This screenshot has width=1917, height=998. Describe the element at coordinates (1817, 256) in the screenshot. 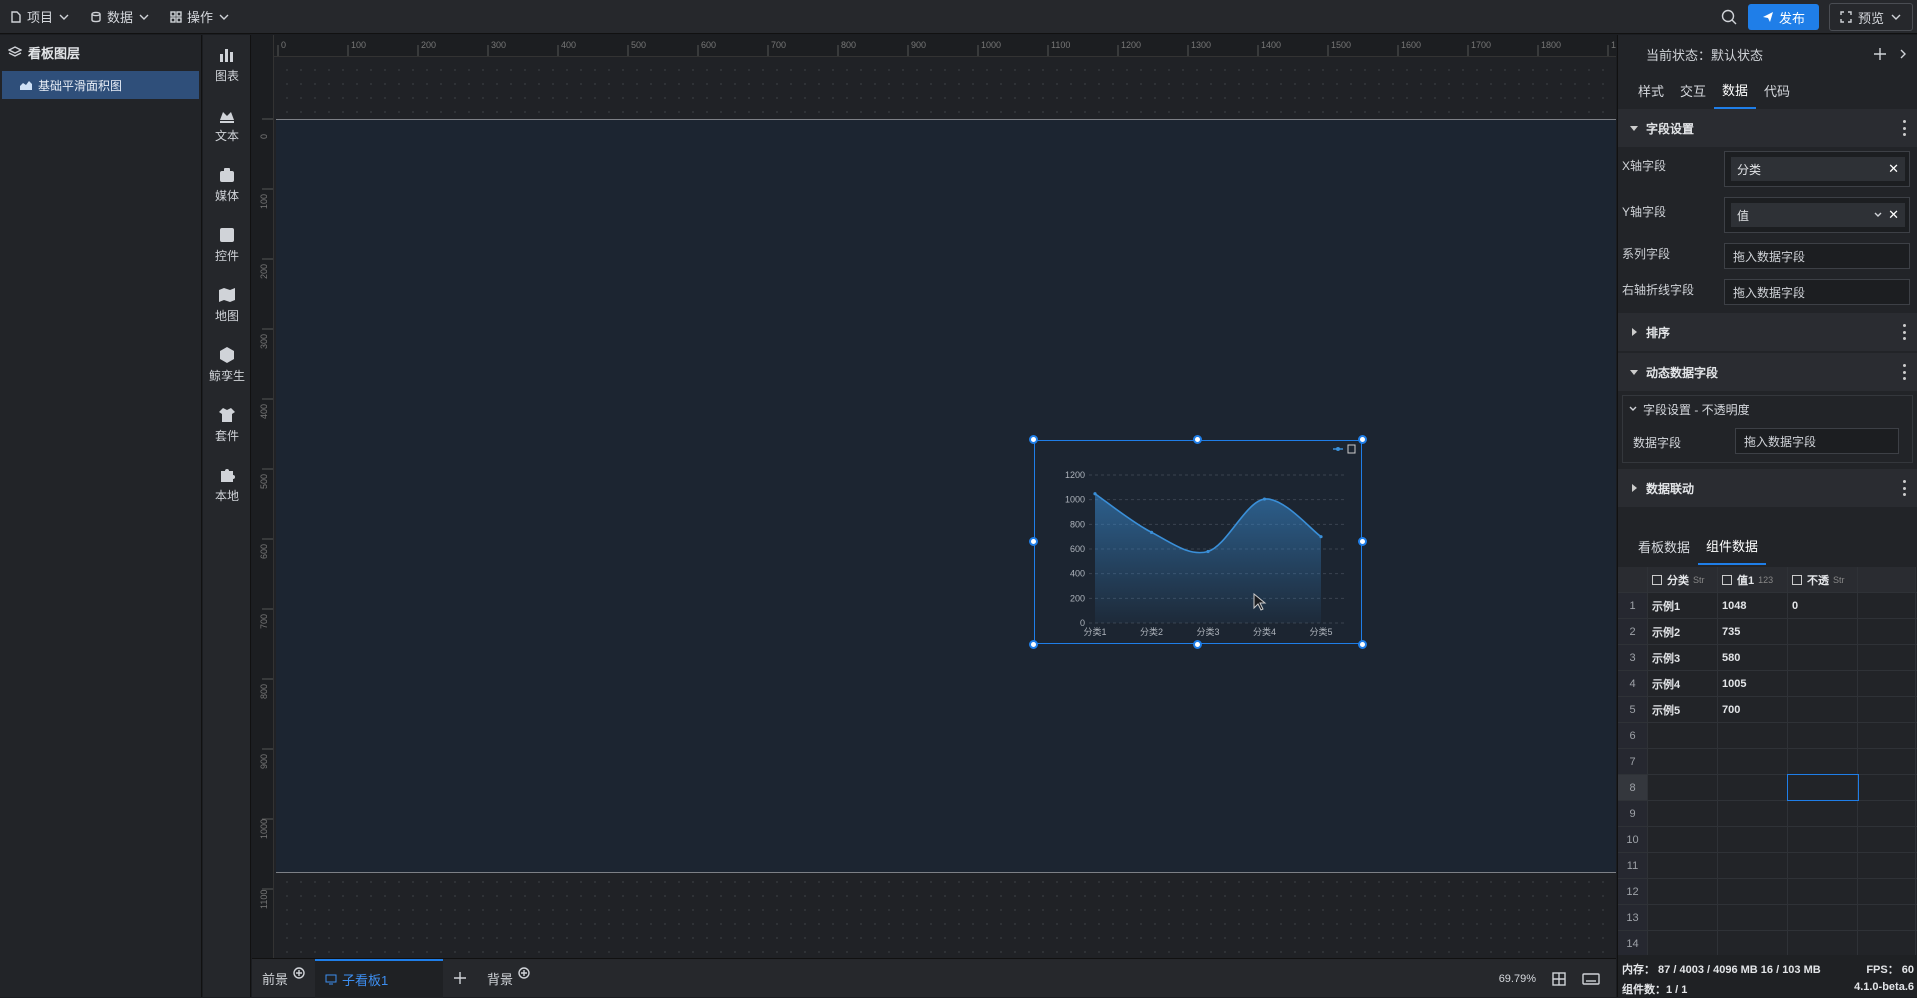

I see `series-field-dropzone: 拖入数据字段` at that location.